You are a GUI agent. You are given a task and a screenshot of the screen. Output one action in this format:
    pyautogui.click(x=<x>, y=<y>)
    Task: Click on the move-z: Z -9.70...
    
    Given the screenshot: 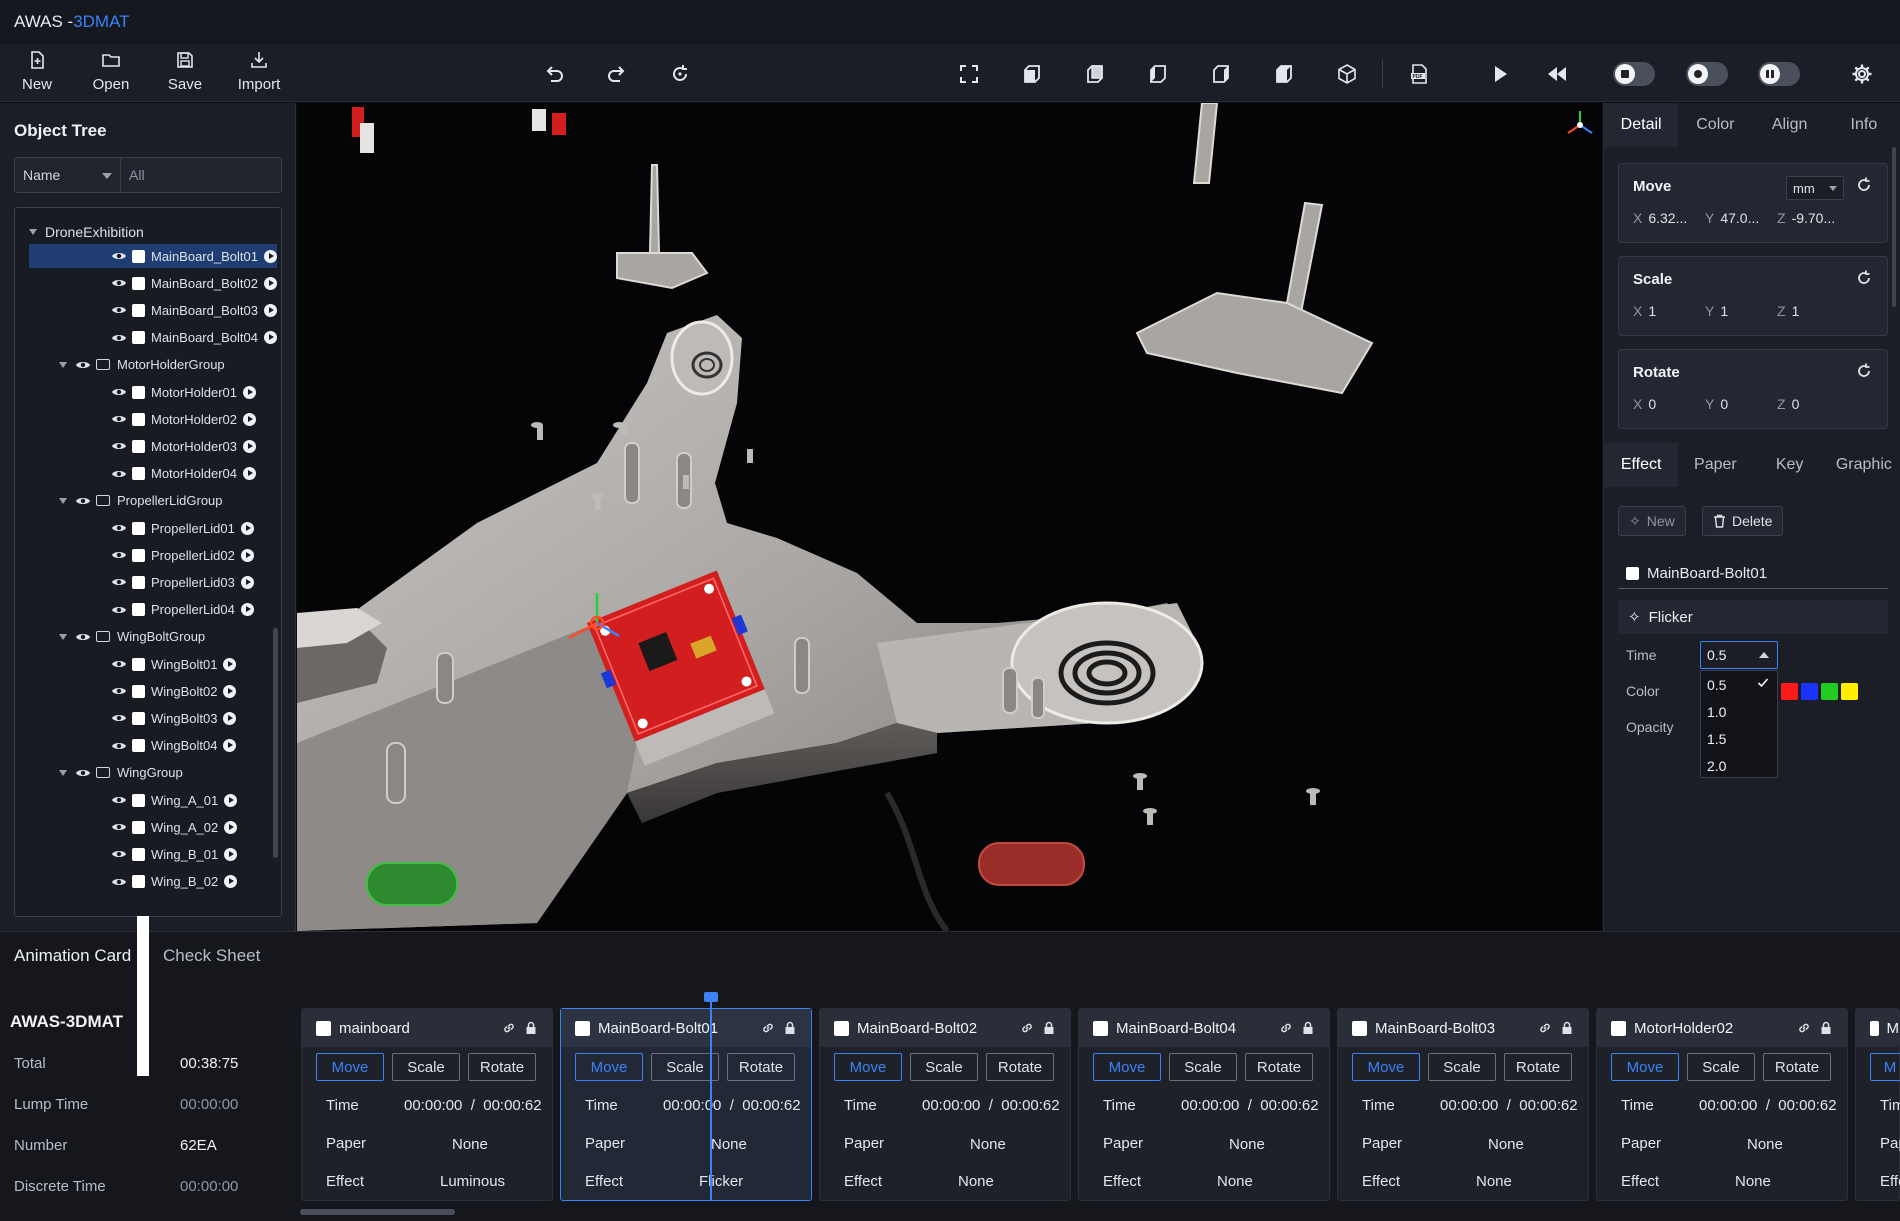 What is the action you would take?
    pyautogui.click(x=1813, y=218)
    